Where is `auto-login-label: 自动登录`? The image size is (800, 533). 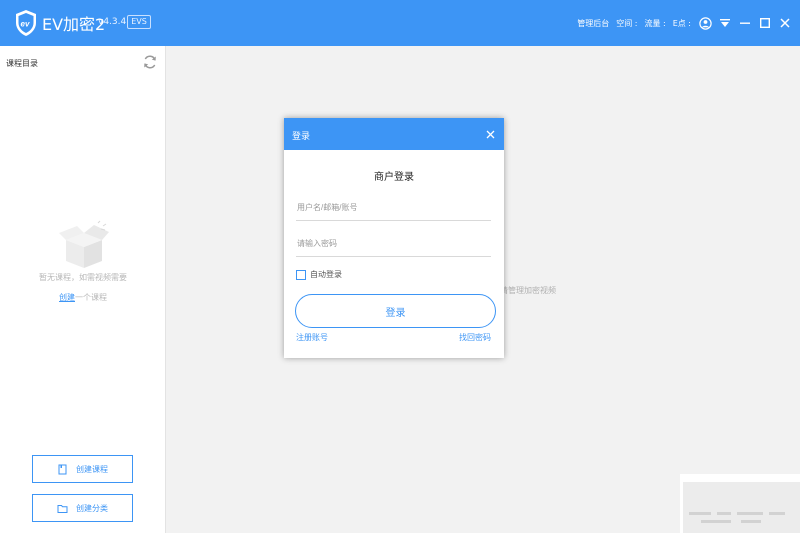 auto-login-label: 自动登录 is located at coordinates (326, 274).